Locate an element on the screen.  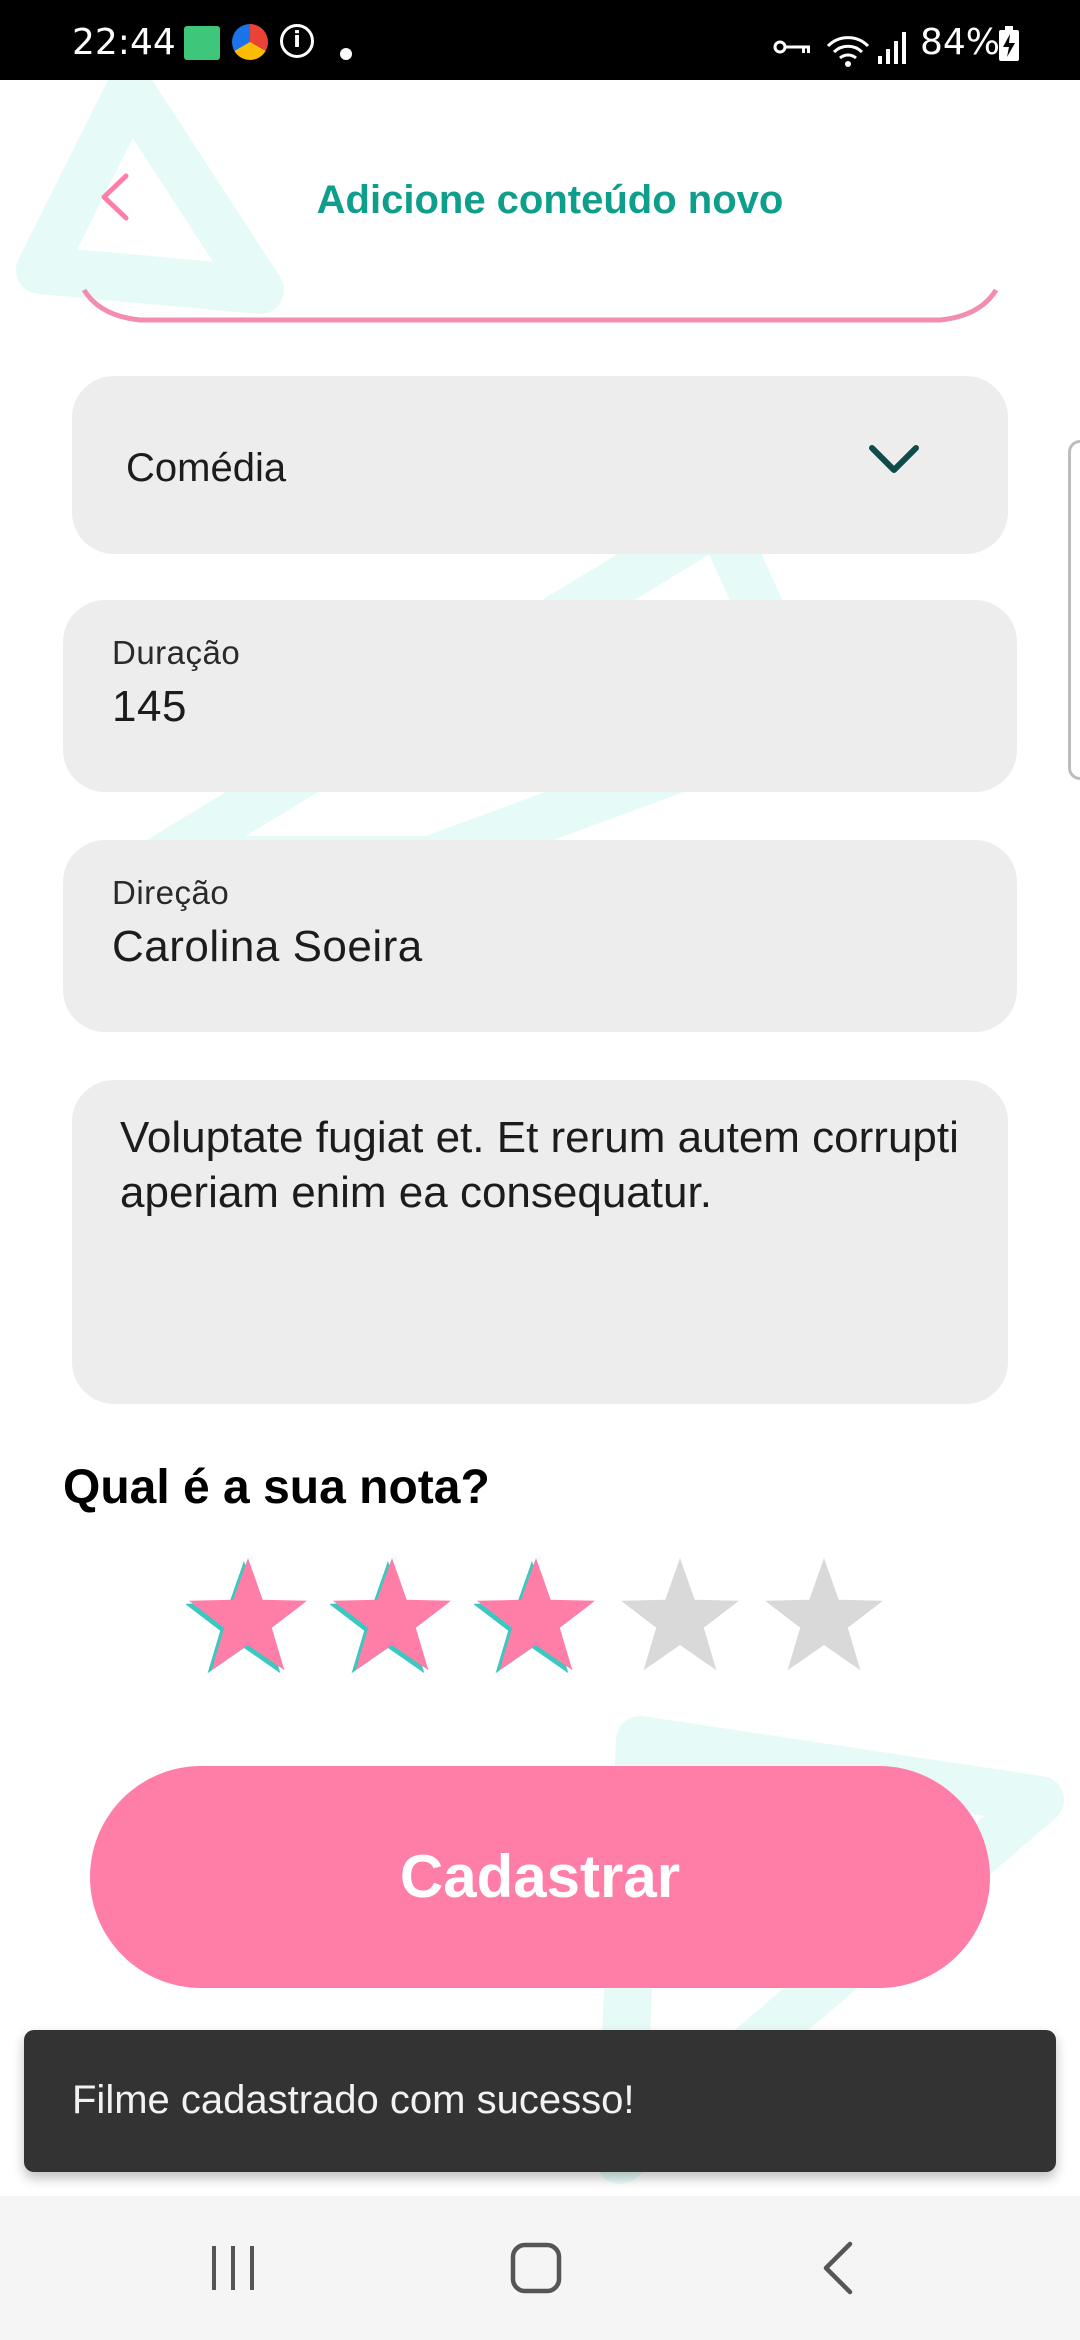
signal-strength-icon is located at coordinates (892, 48).